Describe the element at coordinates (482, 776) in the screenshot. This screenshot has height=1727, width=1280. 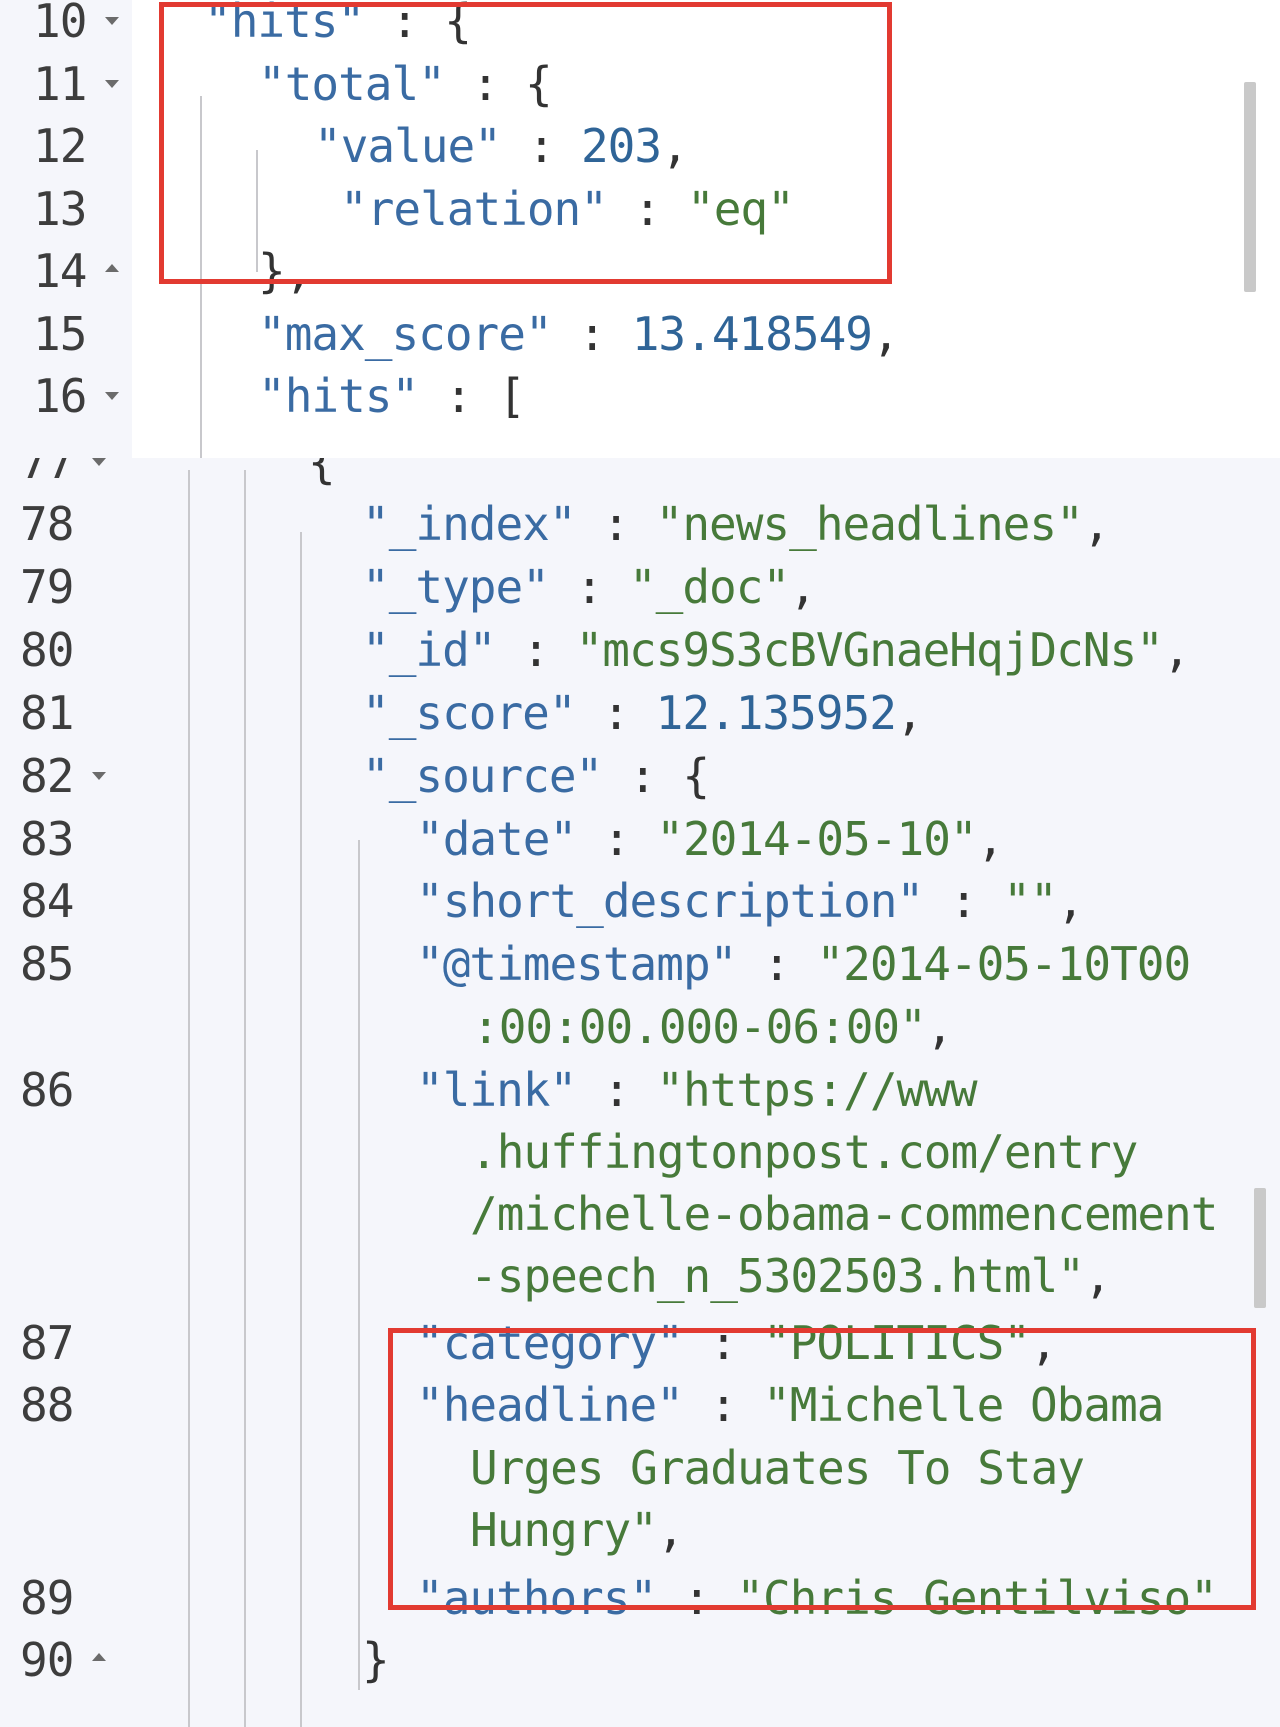
I see `json-key: "_source"` at that location.